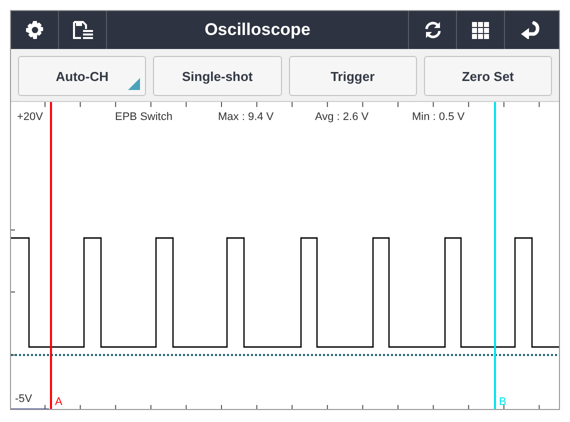 Image resolution: width=570 pixels, height=422 pixels. What do you see at coordinates (83, 30) in the screenshot?
I see `save-list-icon` at bounding box center [83, 30].